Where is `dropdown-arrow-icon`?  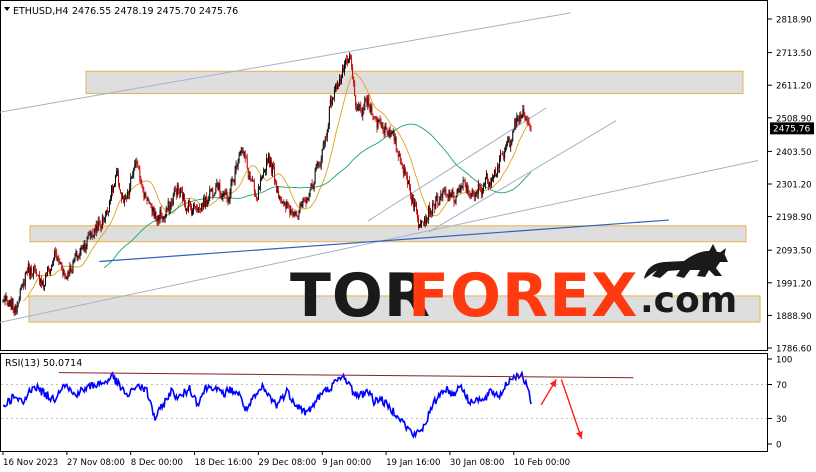 dropdown-arrow-icon is located at coordinates (7, 9).